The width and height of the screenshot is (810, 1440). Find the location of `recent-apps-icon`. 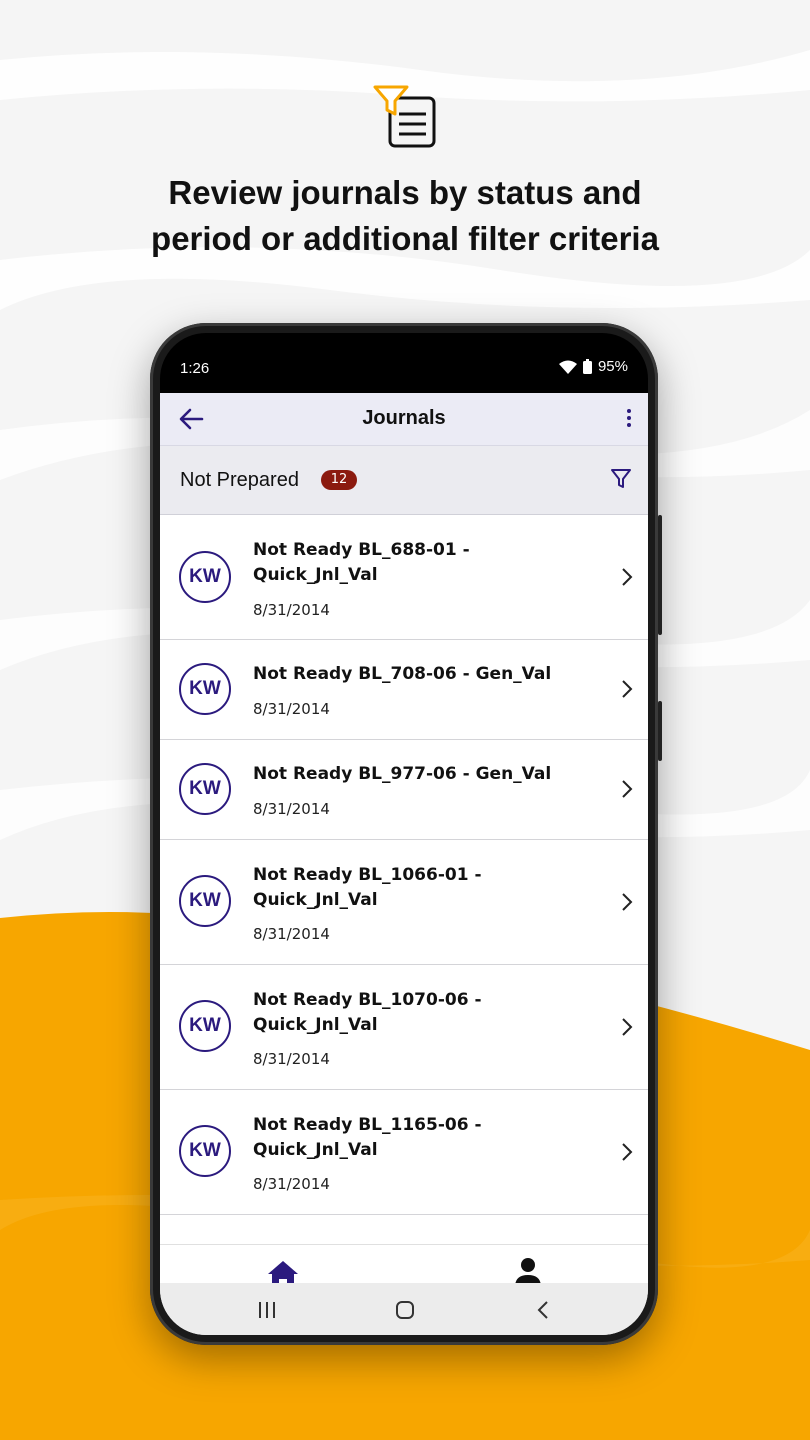

recent-apps-icon is located at coordinates (267, 1310).